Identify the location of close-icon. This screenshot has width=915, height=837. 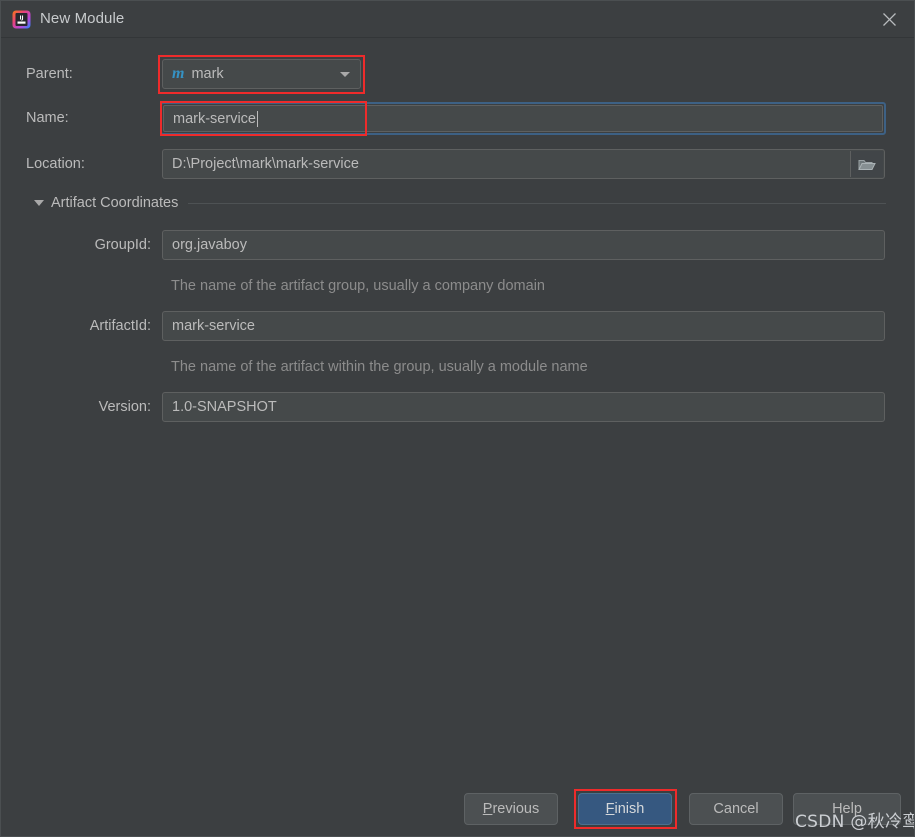
(888, 19).